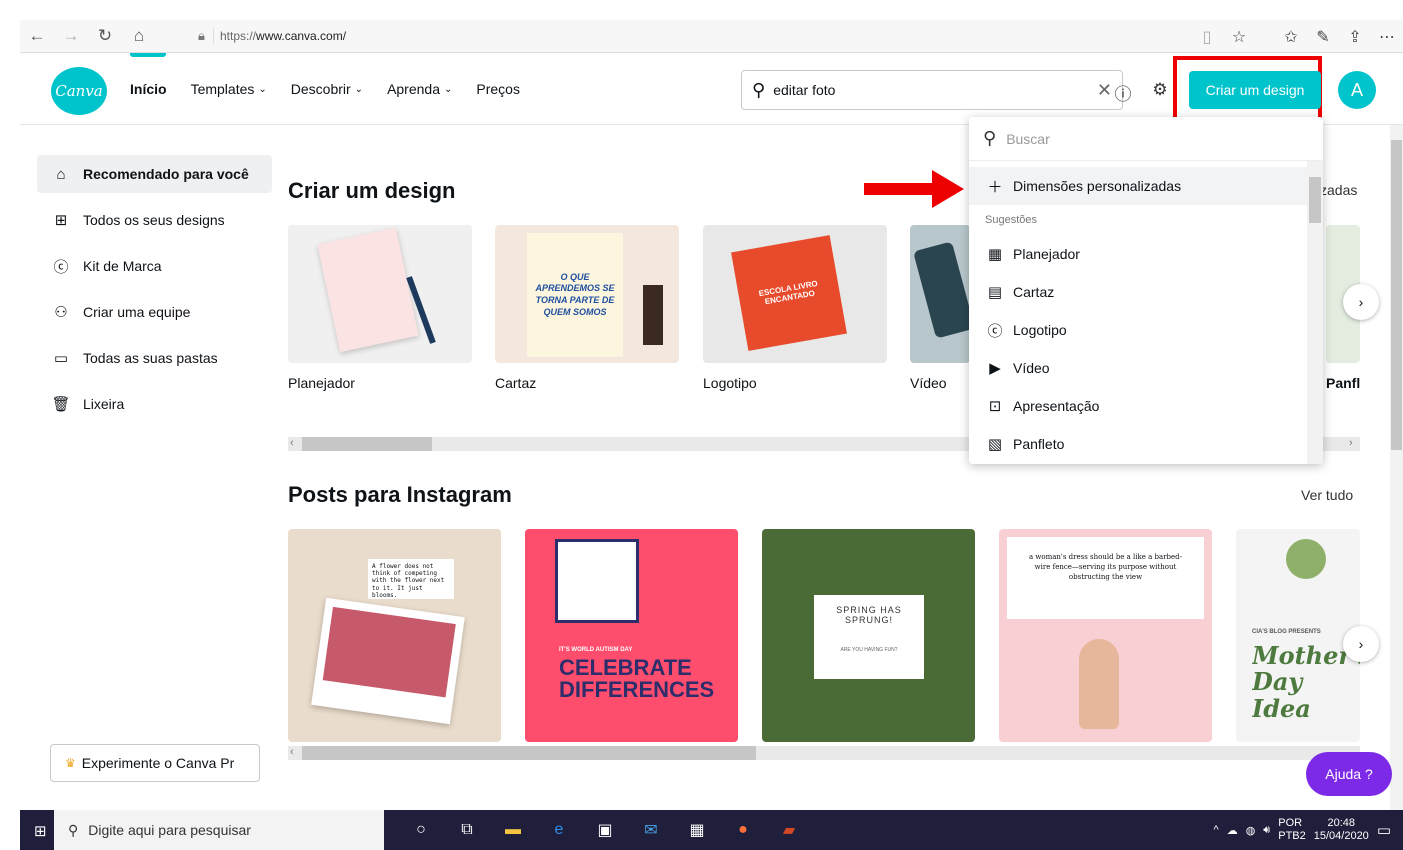 This screenshot has height=850, width=1403. I want to click on store-icon: ▣, so click(605, 830).